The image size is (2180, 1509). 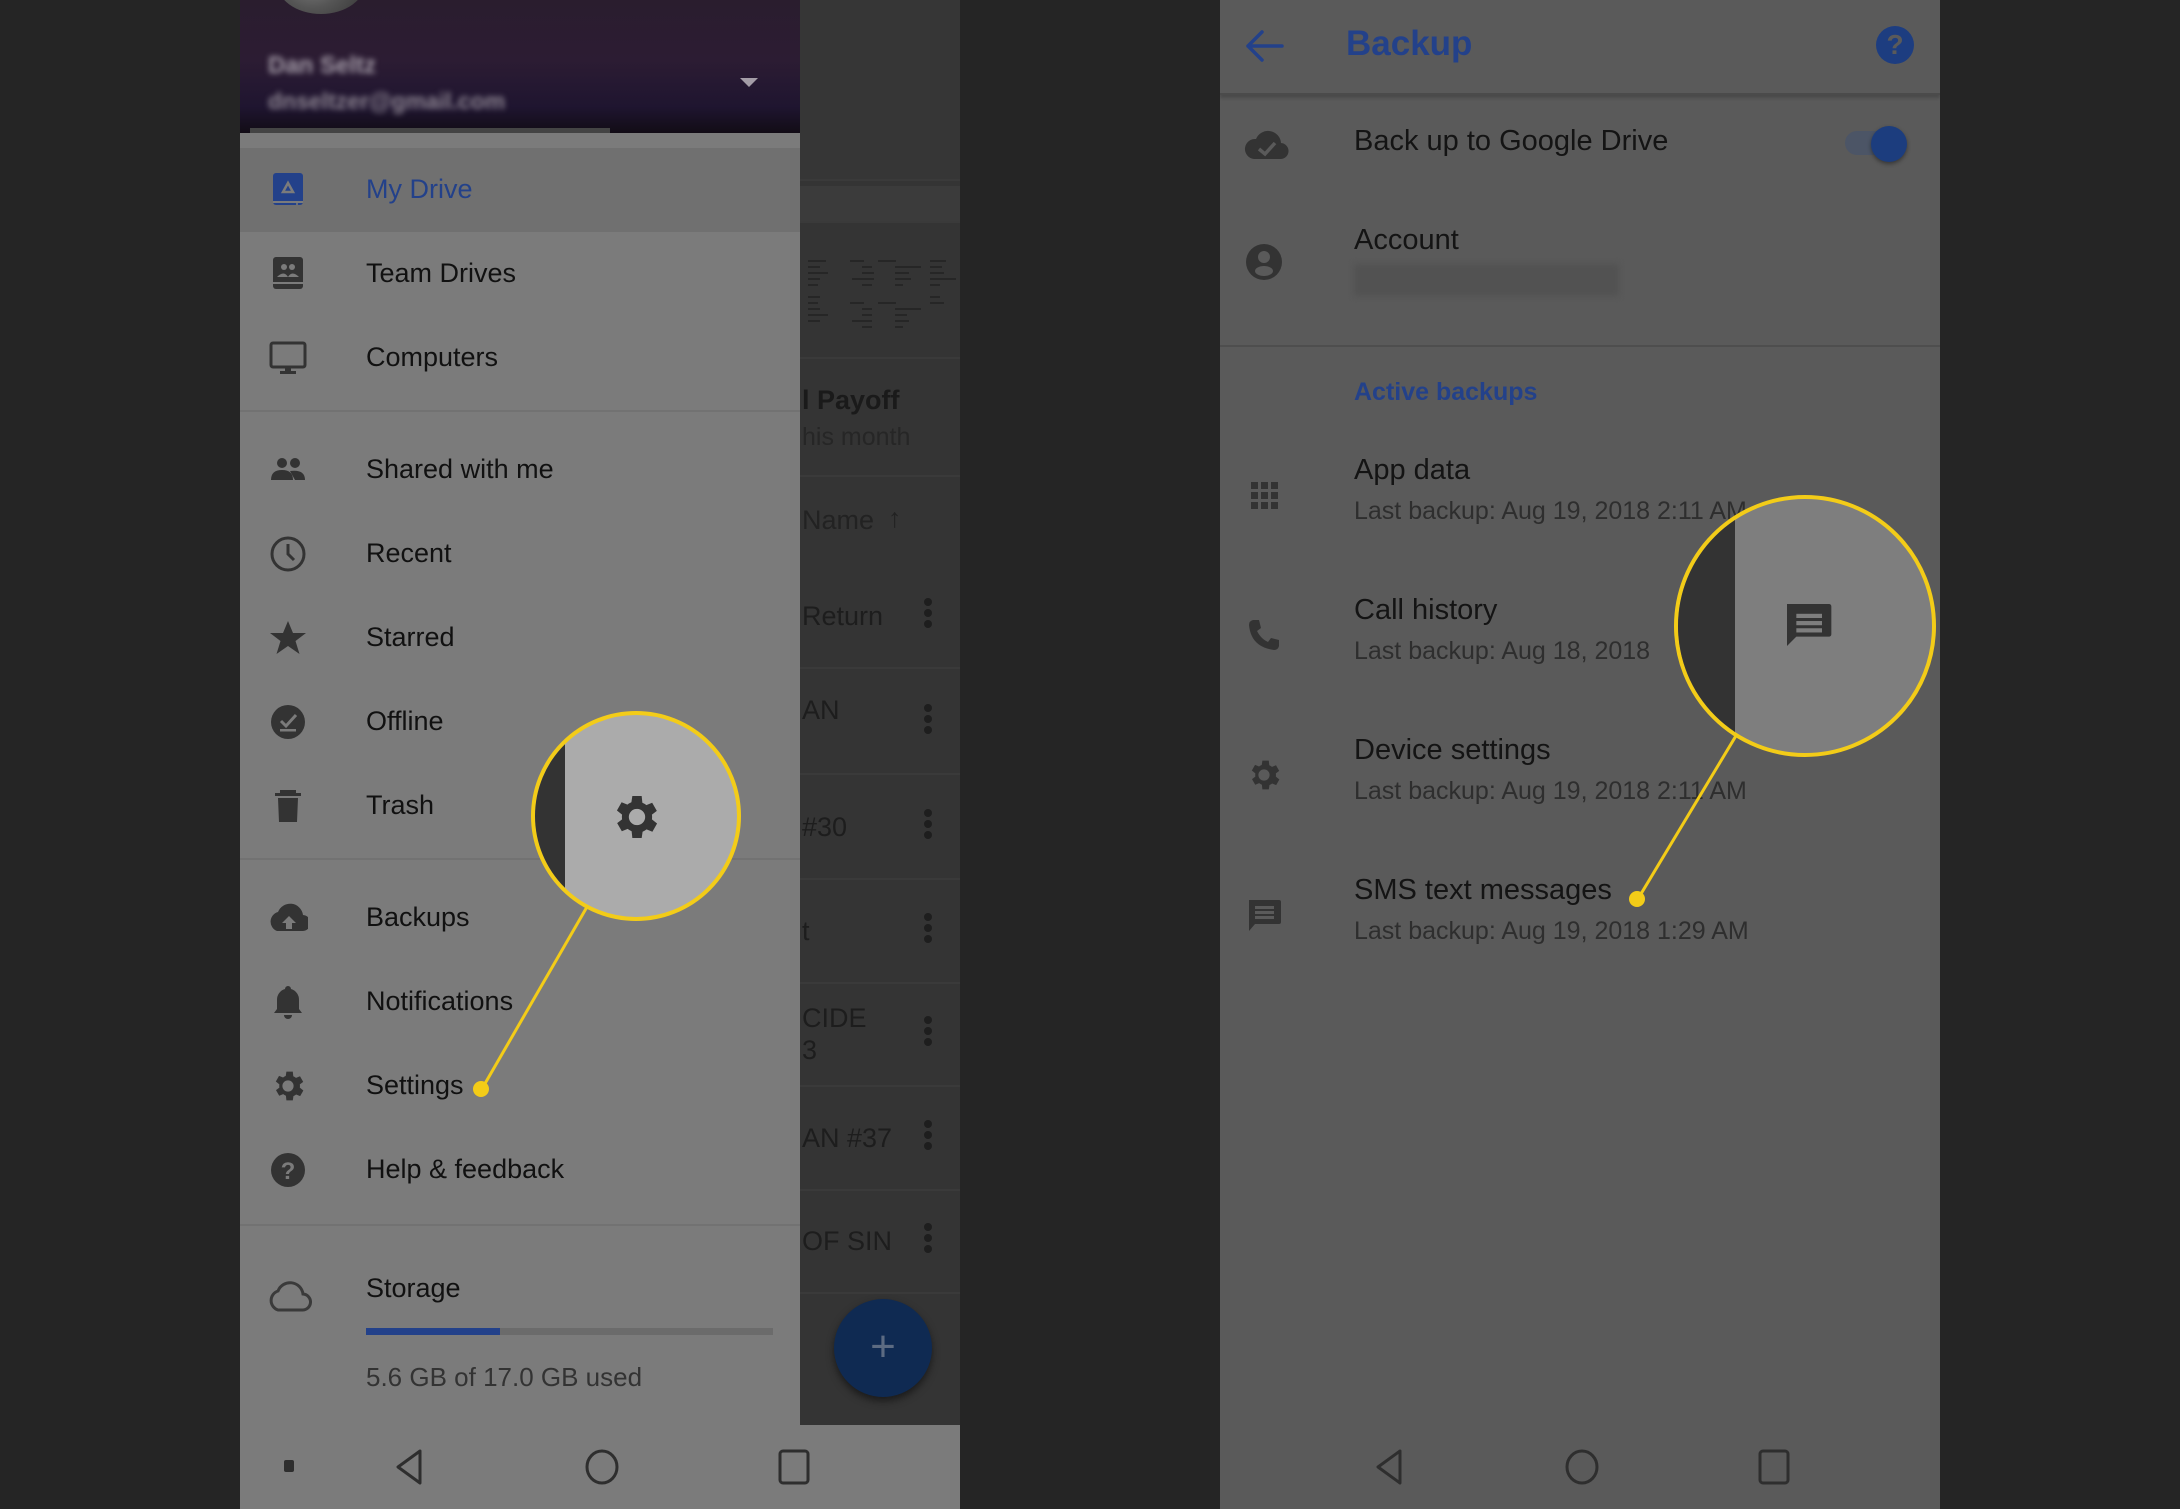 I want to click on backup-toggle, so click(x=1877, y=144).